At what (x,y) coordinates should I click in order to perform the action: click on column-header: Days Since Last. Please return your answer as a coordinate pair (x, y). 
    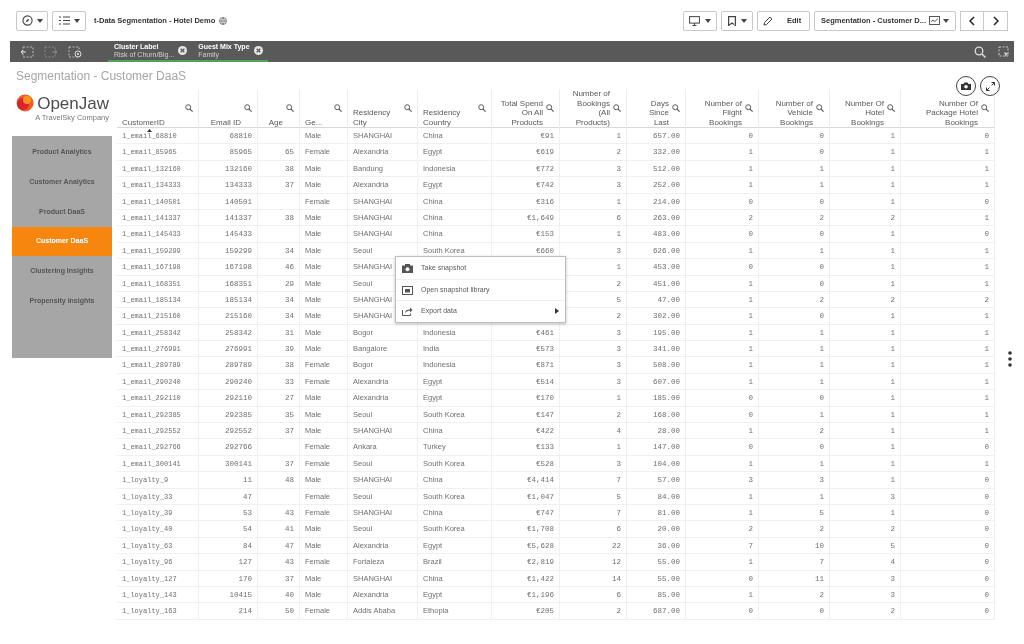
    Looking at the image, I should click on (656, 109).